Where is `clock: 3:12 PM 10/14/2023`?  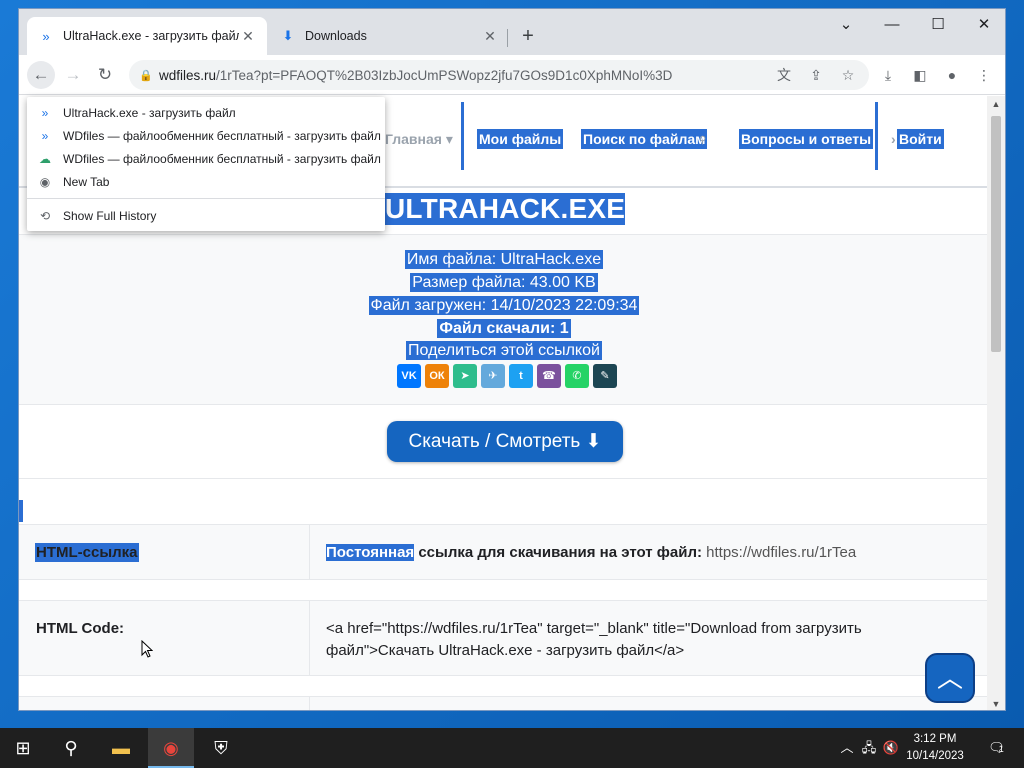 clock: 3:12 PM 10/14/2023 is located at coordinates (935, 748).